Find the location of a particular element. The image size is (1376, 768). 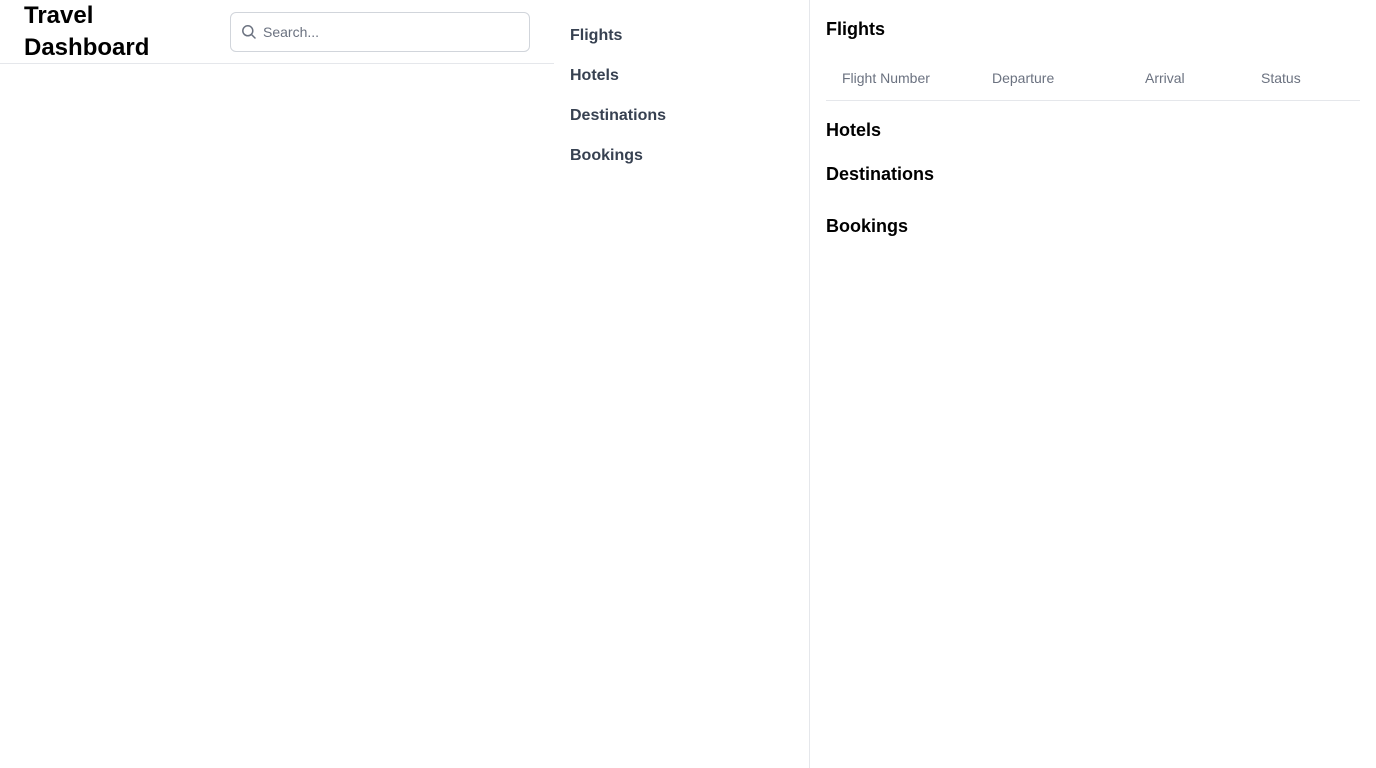

main-nav: Flights Hotels Destinations Bookings is located at coordinates (680, 102).